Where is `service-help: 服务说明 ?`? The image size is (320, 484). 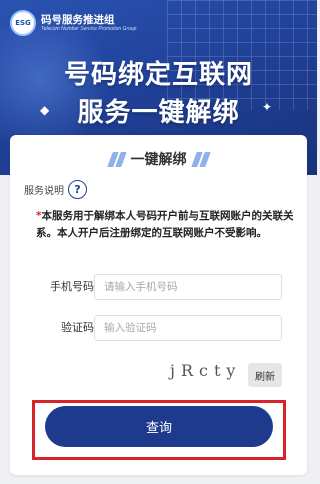
service-help: 服务说明 ? is located at coordinates (55, 189).